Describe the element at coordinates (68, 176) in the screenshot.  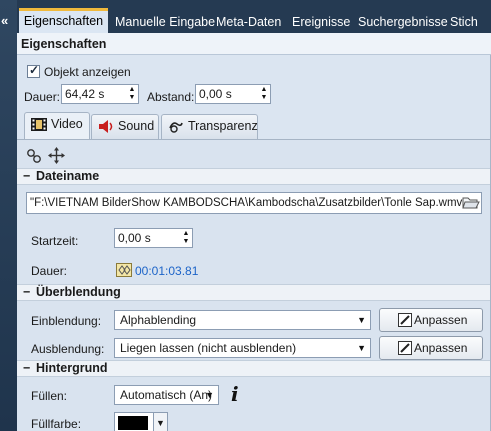
I see `section-dateiname-title: Dateiname` at that location.